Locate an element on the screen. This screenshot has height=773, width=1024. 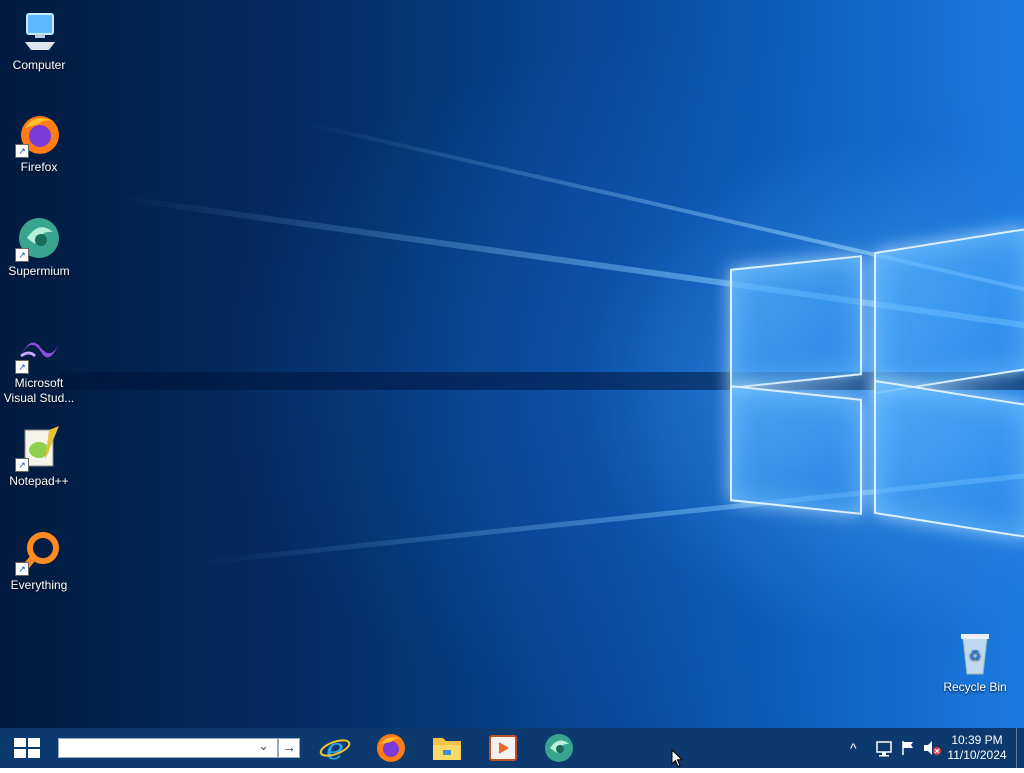
desktop-icon-label: Everything is located at coordinates (39, 585).